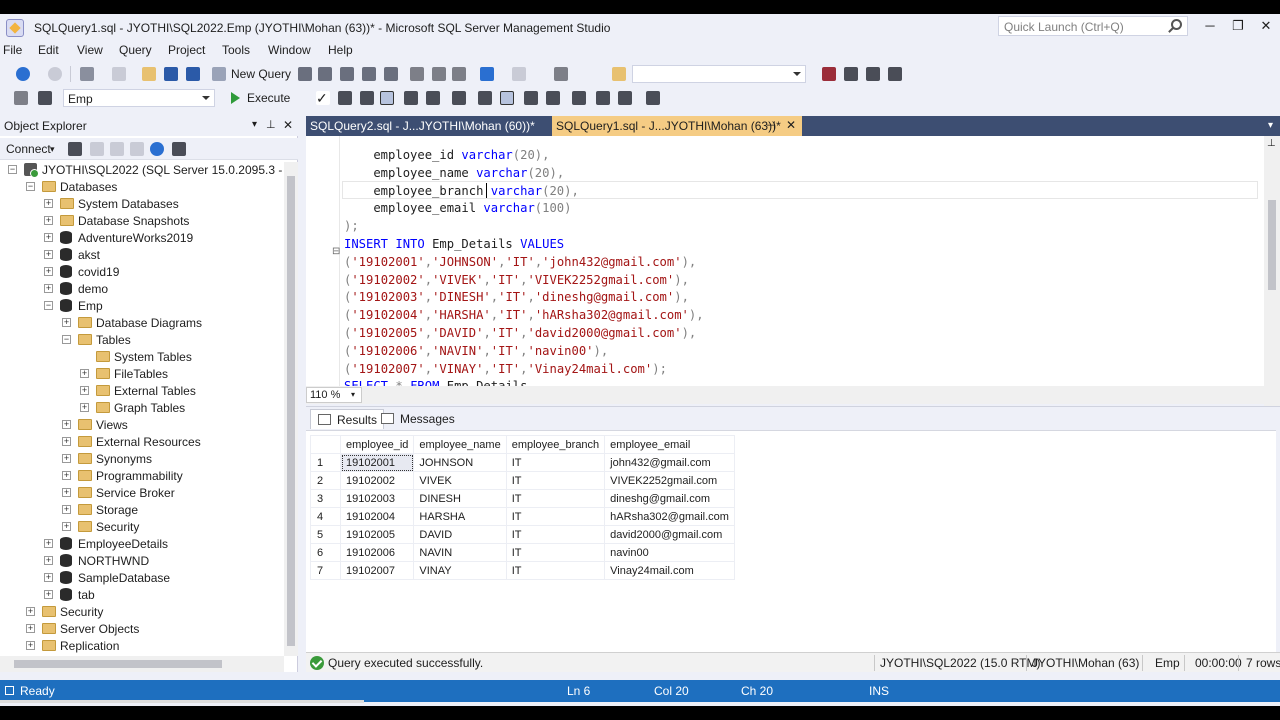 The image size is (1280, 720). Describe the element at coordinates (460, 570) in the screenshot. I see `grid-cell: VINAY` at that location.